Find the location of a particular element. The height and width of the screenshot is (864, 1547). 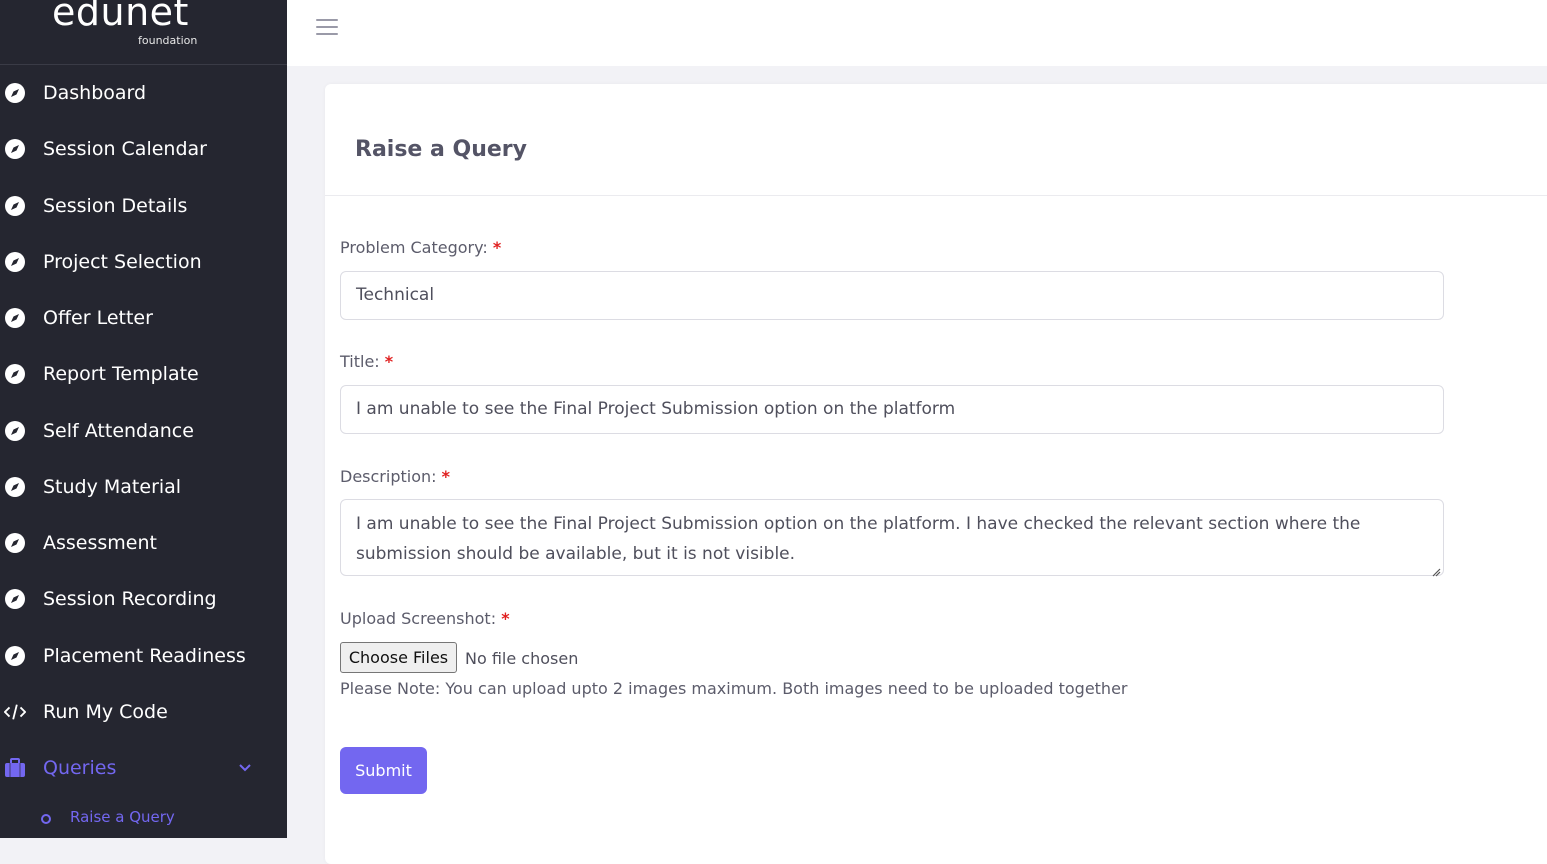

sidebar-item-project-selection: Project Selection is located at coordinates (143, 262).